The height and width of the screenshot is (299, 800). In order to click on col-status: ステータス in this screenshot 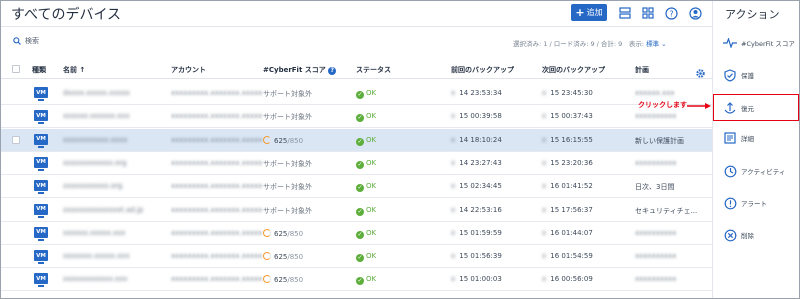, I will do `click(373, 70)`.